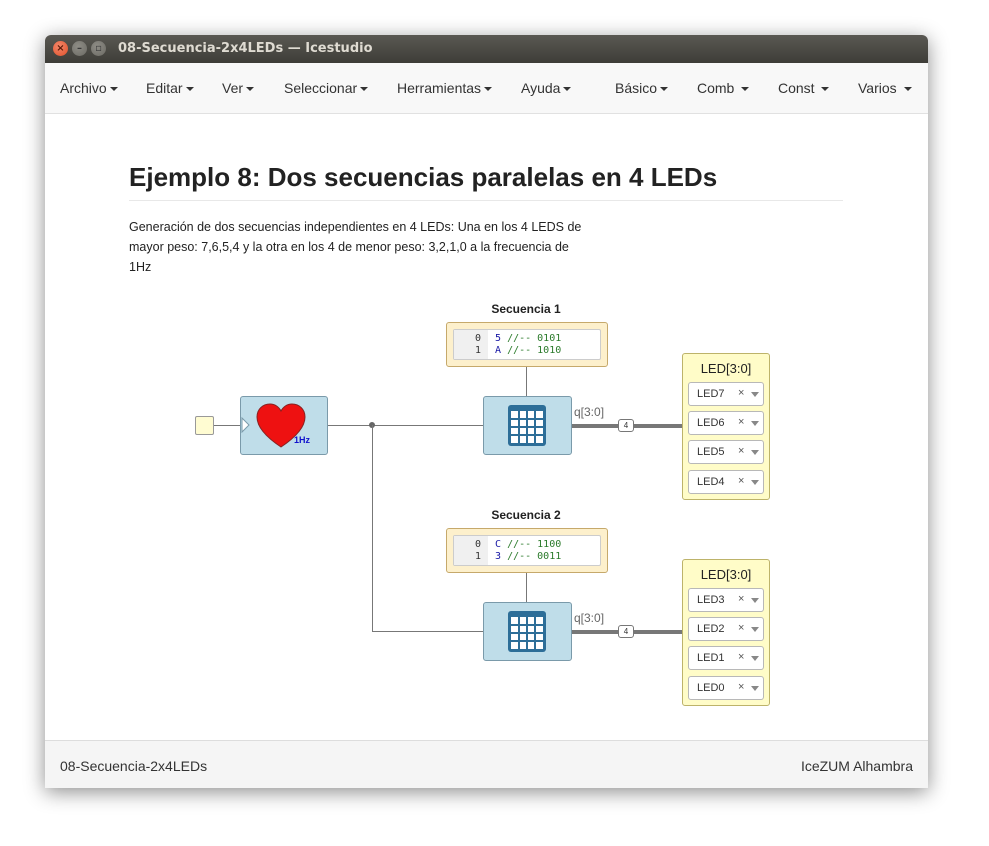 Image resolution: width=989 pixels, height=846 pixels. Describe the element at coordinates (227, 425) in the screenshot. I see `wire-input-clock` at that location.